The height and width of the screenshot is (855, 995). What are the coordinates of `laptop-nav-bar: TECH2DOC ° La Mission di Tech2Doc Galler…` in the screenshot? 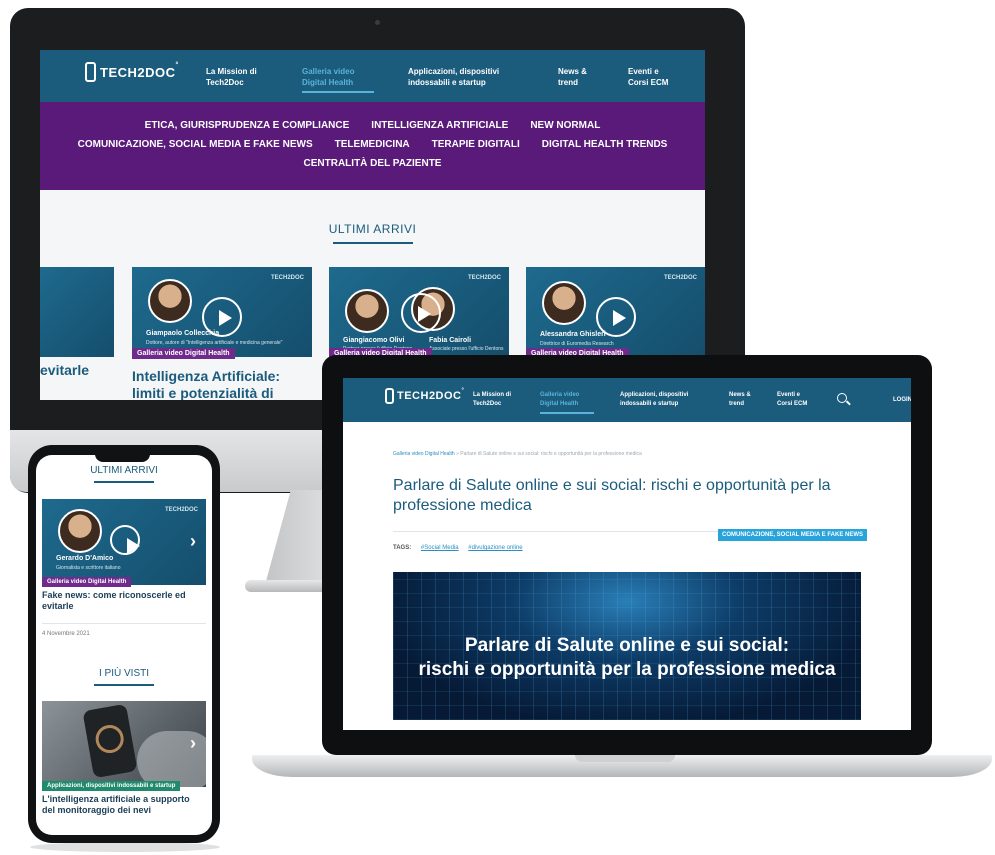 It's located at (627, 400).